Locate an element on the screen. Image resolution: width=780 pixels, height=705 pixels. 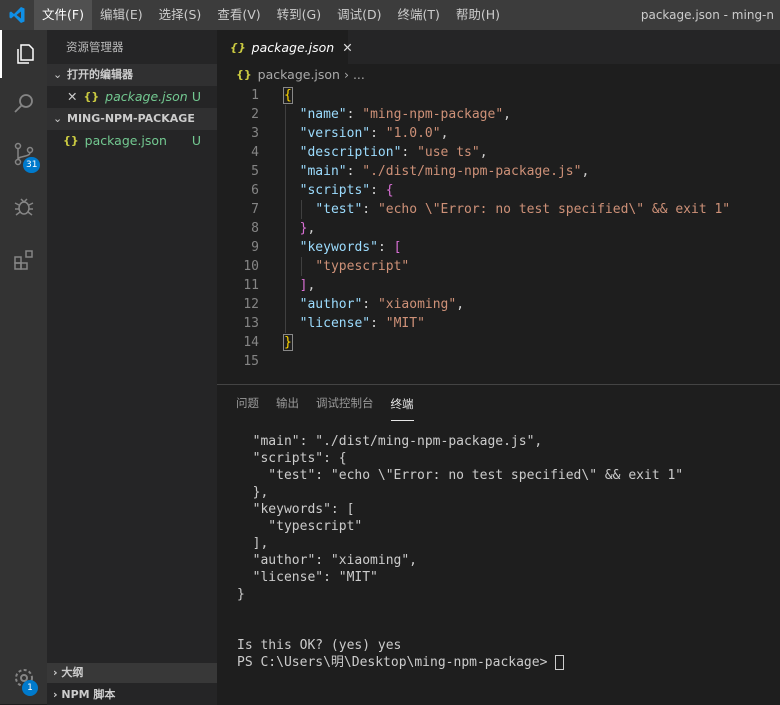
code-token: "MIT" is located at coordinates (405, 323).